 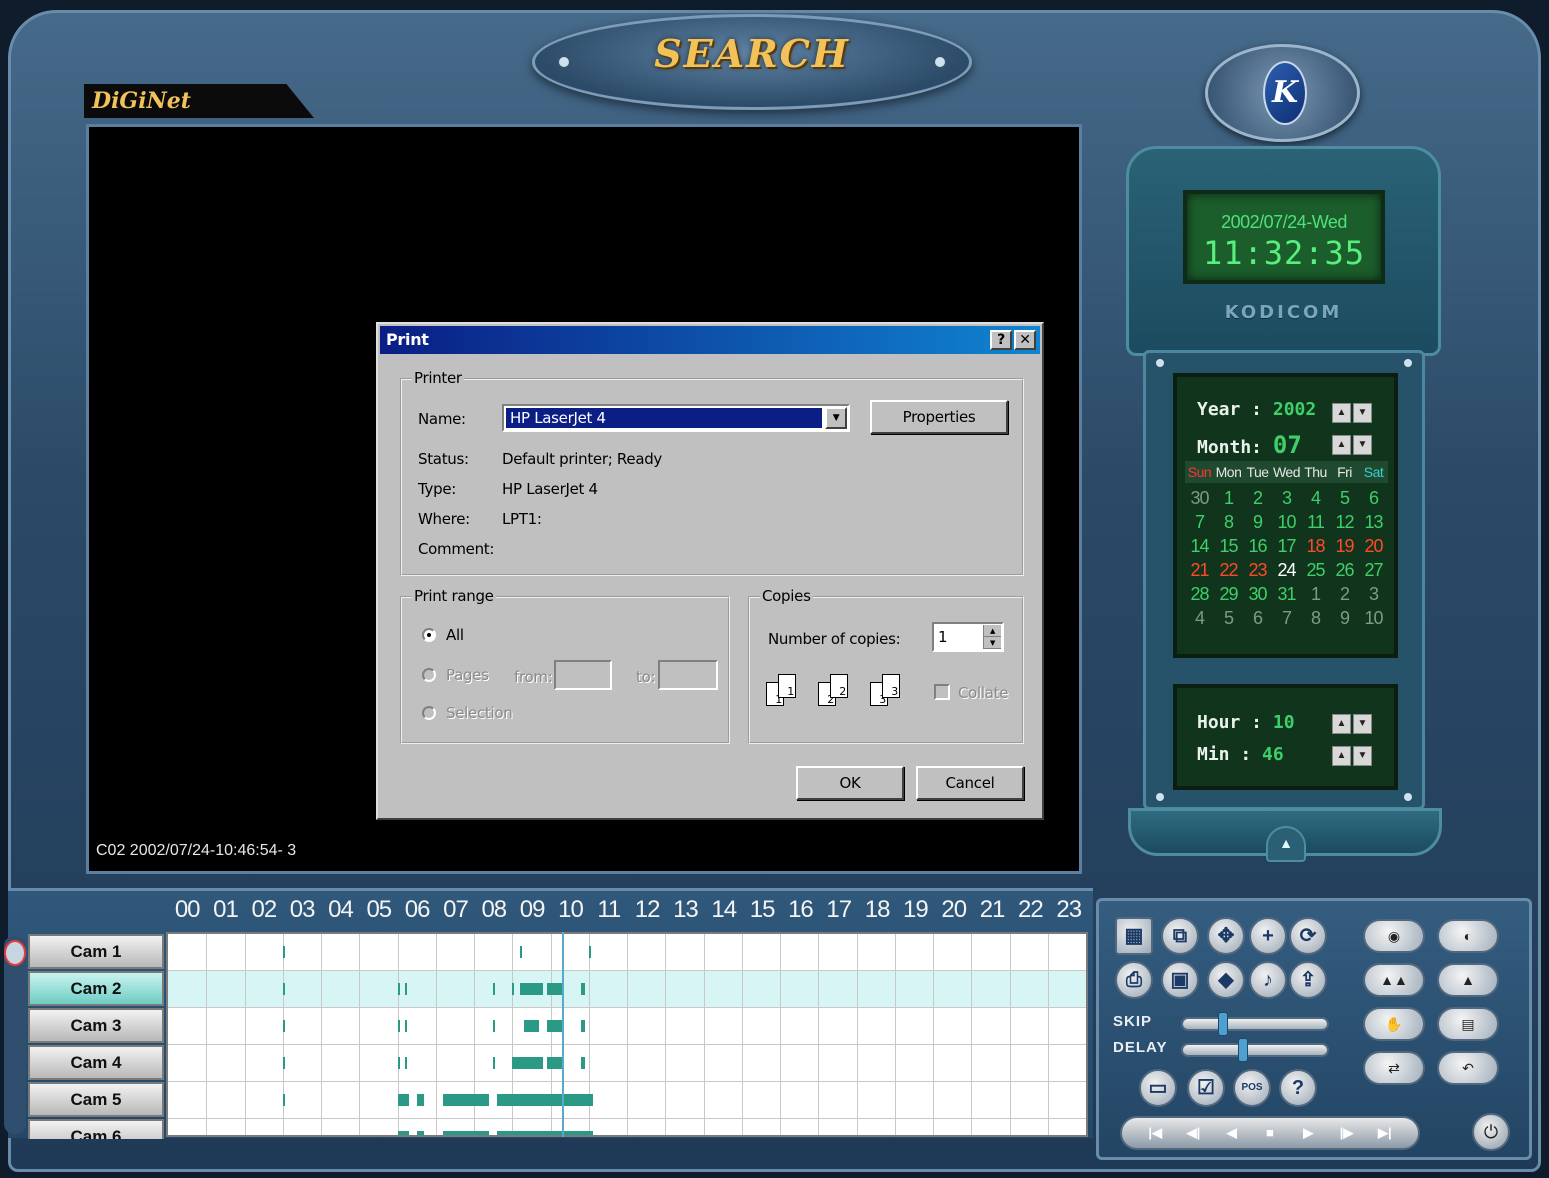 What do you see at coordinates (1232, 1133) in the screenshot?
I see `rewind-icon: ◀` at bounding box center [1232, 1133].